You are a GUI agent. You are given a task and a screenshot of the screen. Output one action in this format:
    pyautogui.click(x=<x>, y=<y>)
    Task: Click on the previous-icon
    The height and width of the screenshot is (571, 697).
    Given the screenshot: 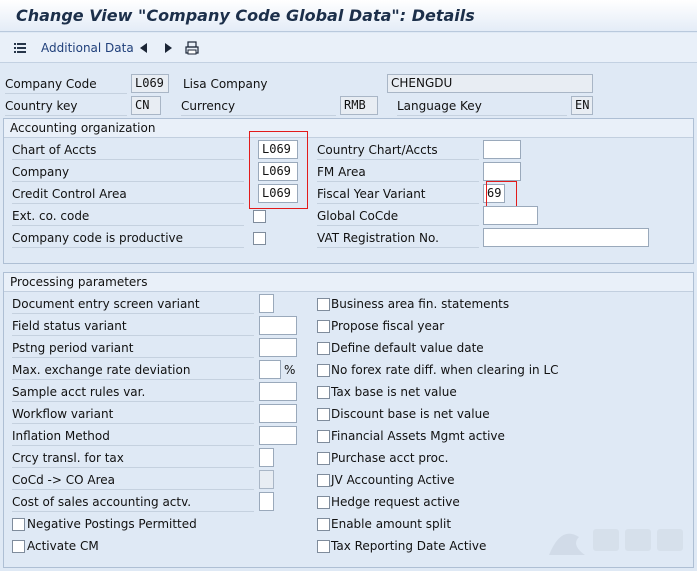 What is the action you would take?
    pyautogui.click(x=144, y=48)
    